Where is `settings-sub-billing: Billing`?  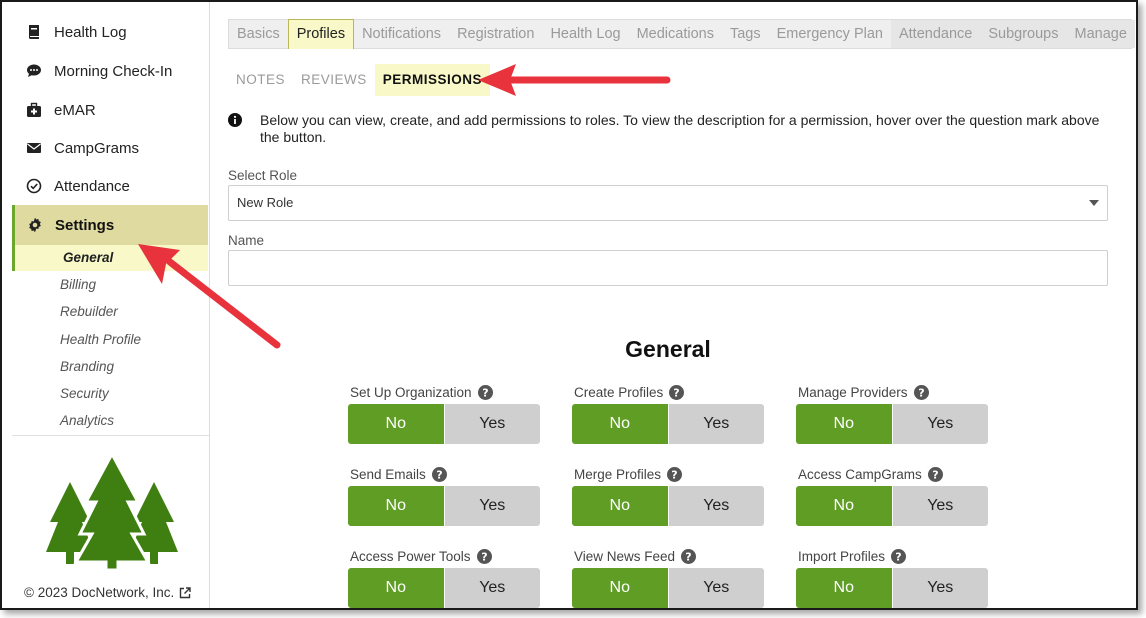 settings-sub-billing: Billing is located at coordinates (78, 285).